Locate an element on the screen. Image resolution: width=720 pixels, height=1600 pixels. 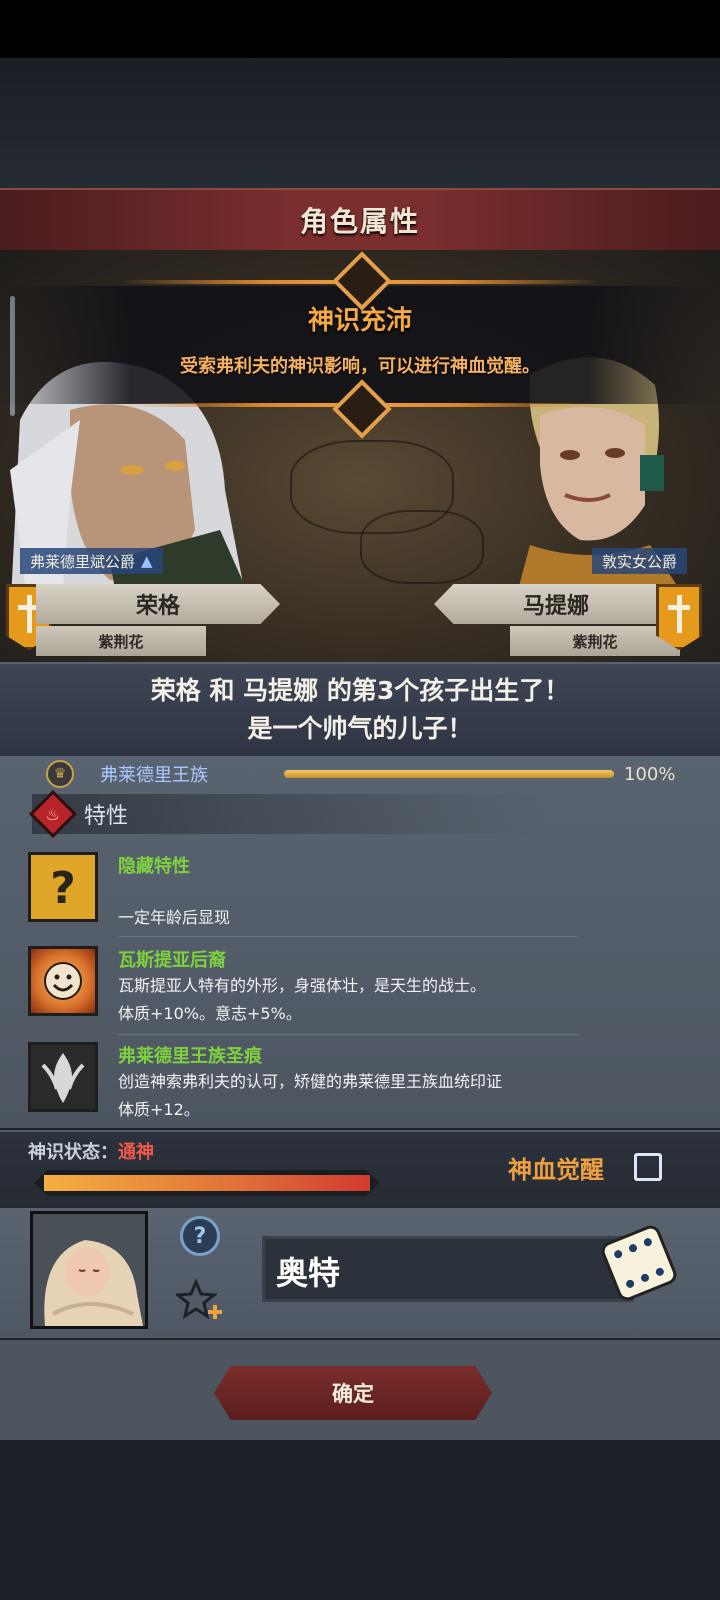
flame-icon: ♨ is located at coordinates (53, 814).